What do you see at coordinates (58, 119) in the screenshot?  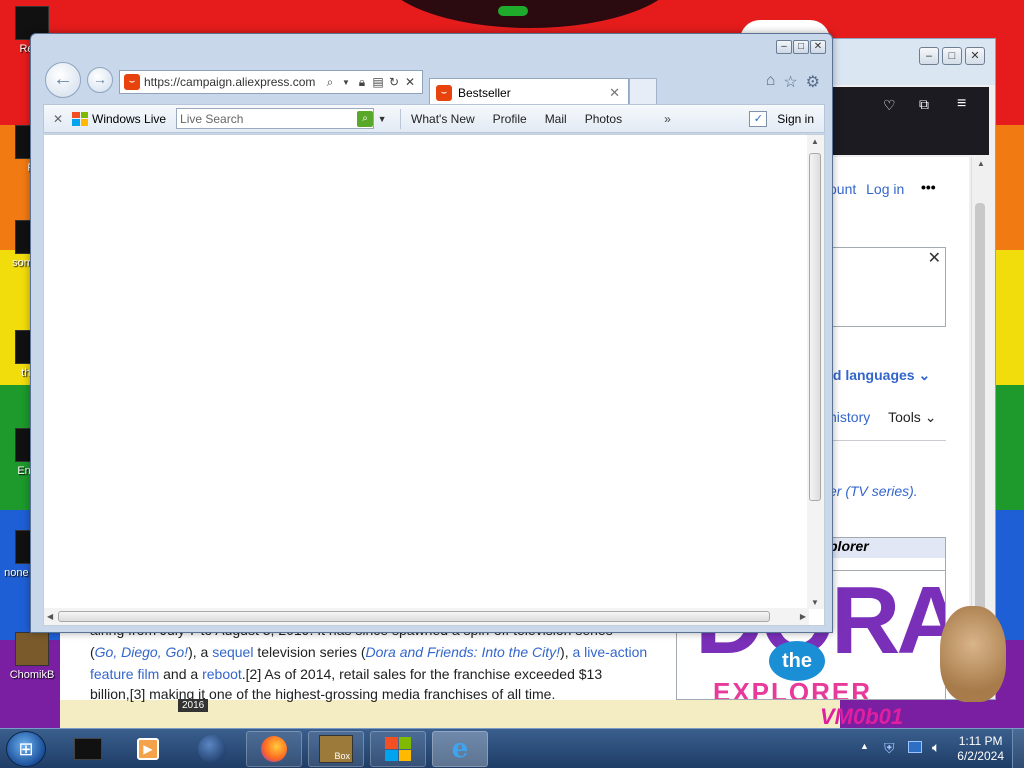 I see `close-toolbar-icon: ✕` at bounding box center [58, 119].